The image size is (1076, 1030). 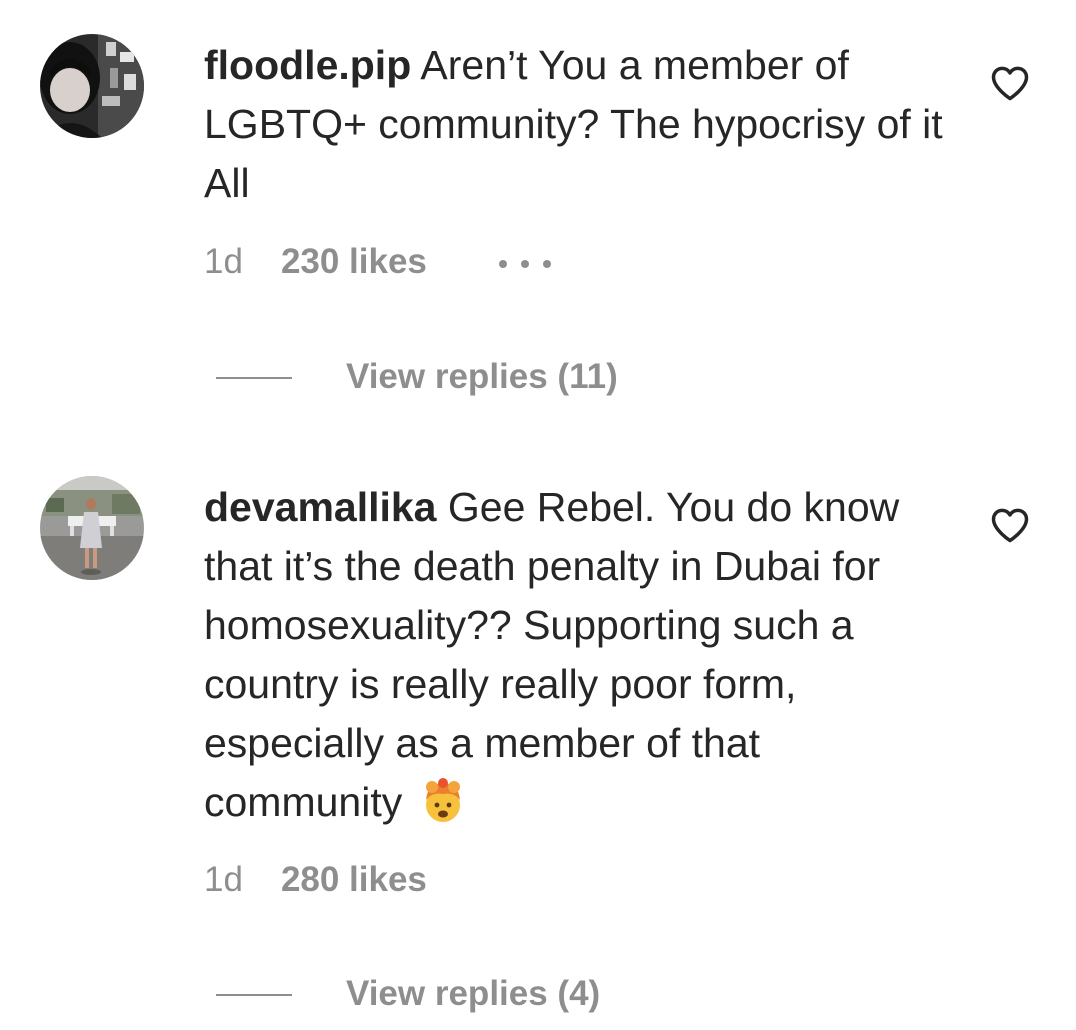 I want to click on comment-username: devamallika, so click(x=320, y=507).